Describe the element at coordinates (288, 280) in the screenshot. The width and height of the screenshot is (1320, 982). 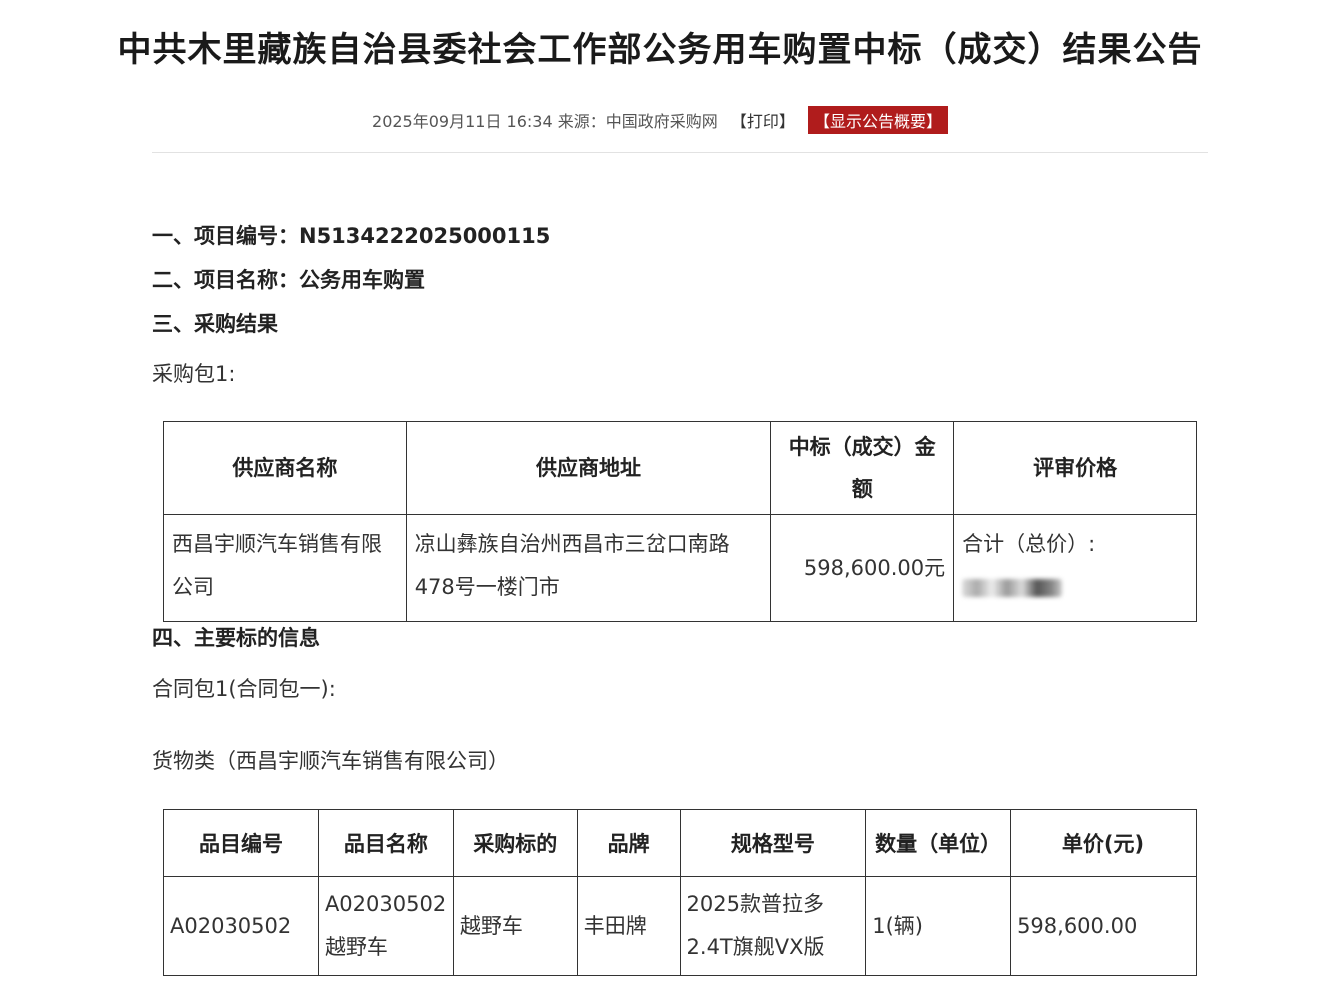
I see `project-name: 二、项目名称：公务用车购置` at that location.